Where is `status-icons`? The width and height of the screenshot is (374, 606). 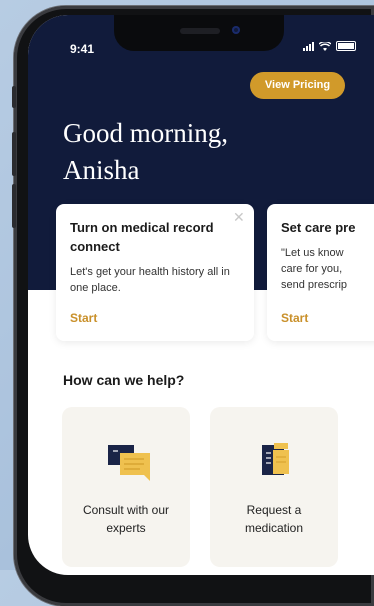 status-icons is located at coordinates (329, 46).